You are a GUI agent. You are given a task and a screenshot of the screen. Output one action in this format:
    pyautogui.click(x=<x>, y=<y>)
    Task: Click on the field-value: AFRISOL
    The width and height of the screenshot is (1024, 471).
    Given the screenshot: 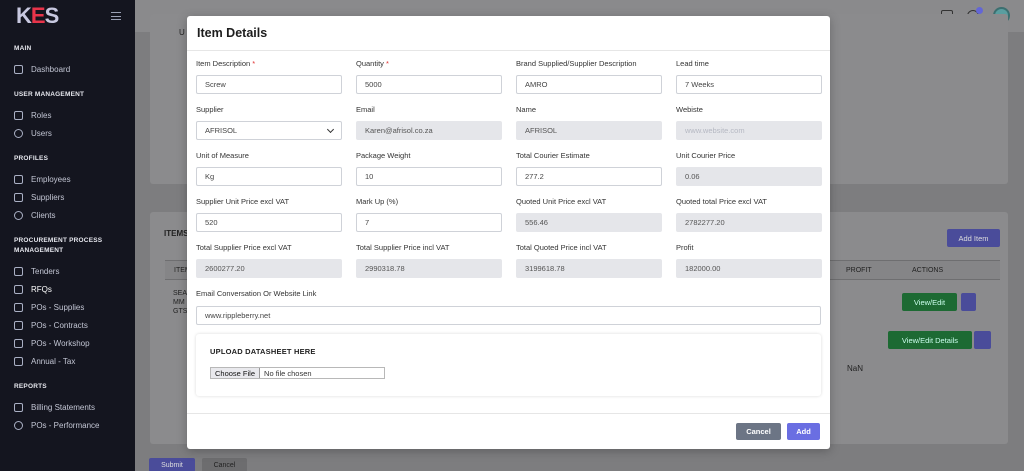 What is the action you would take?
    pyautogui.click(x=541, y=130)
    